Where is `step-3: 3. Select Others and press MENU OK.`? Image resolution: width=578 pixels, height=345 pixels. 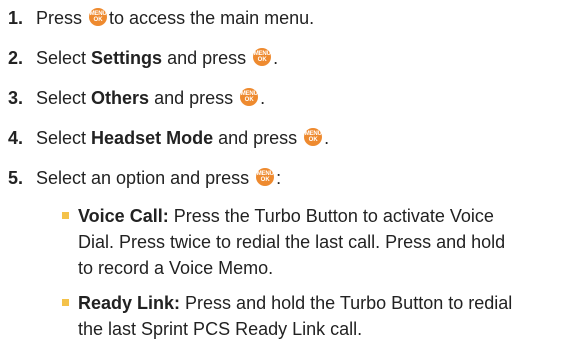 step-3: 3. Select Others and press MENU OK. is located at coordinates (136, 97).